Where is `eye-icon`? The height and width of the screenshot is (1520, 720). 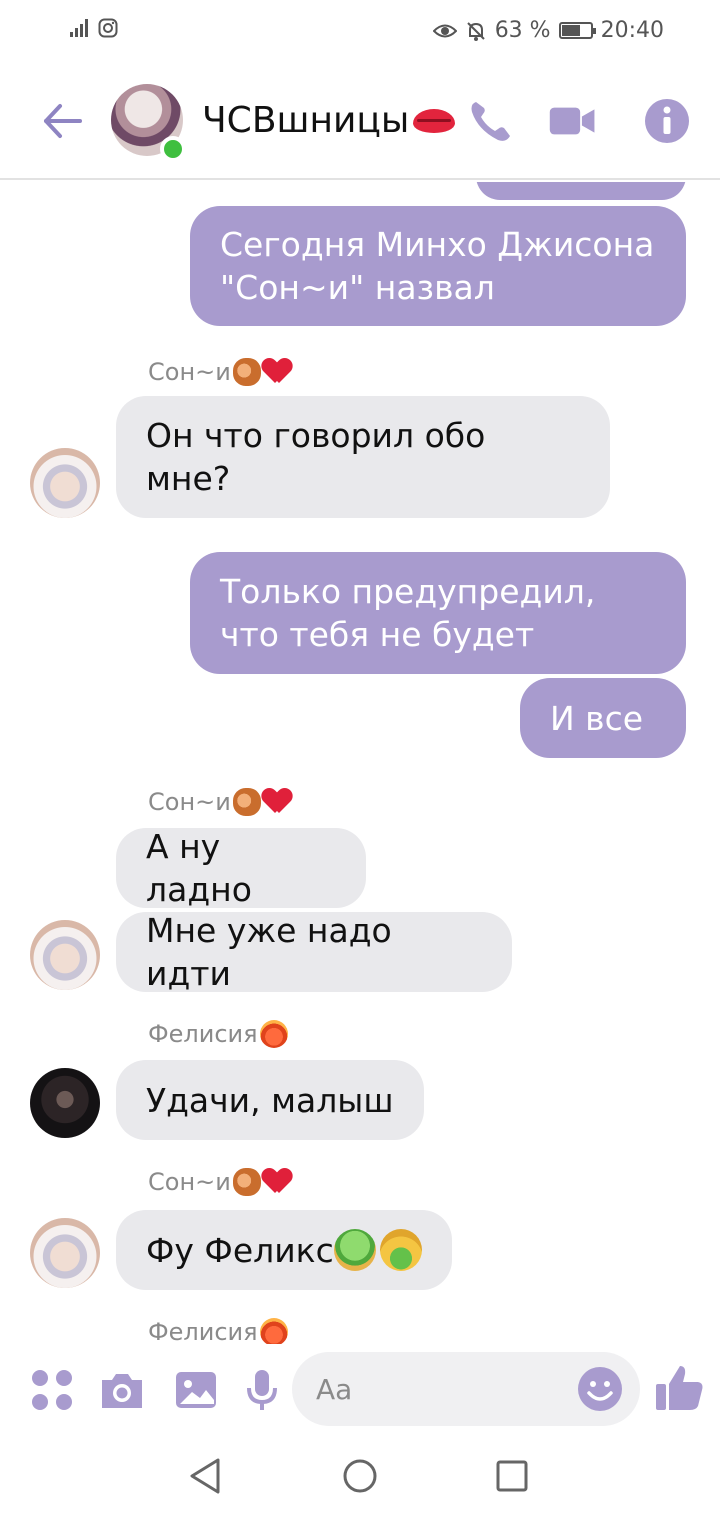 eye-icon is located at coordinates (444, 30).